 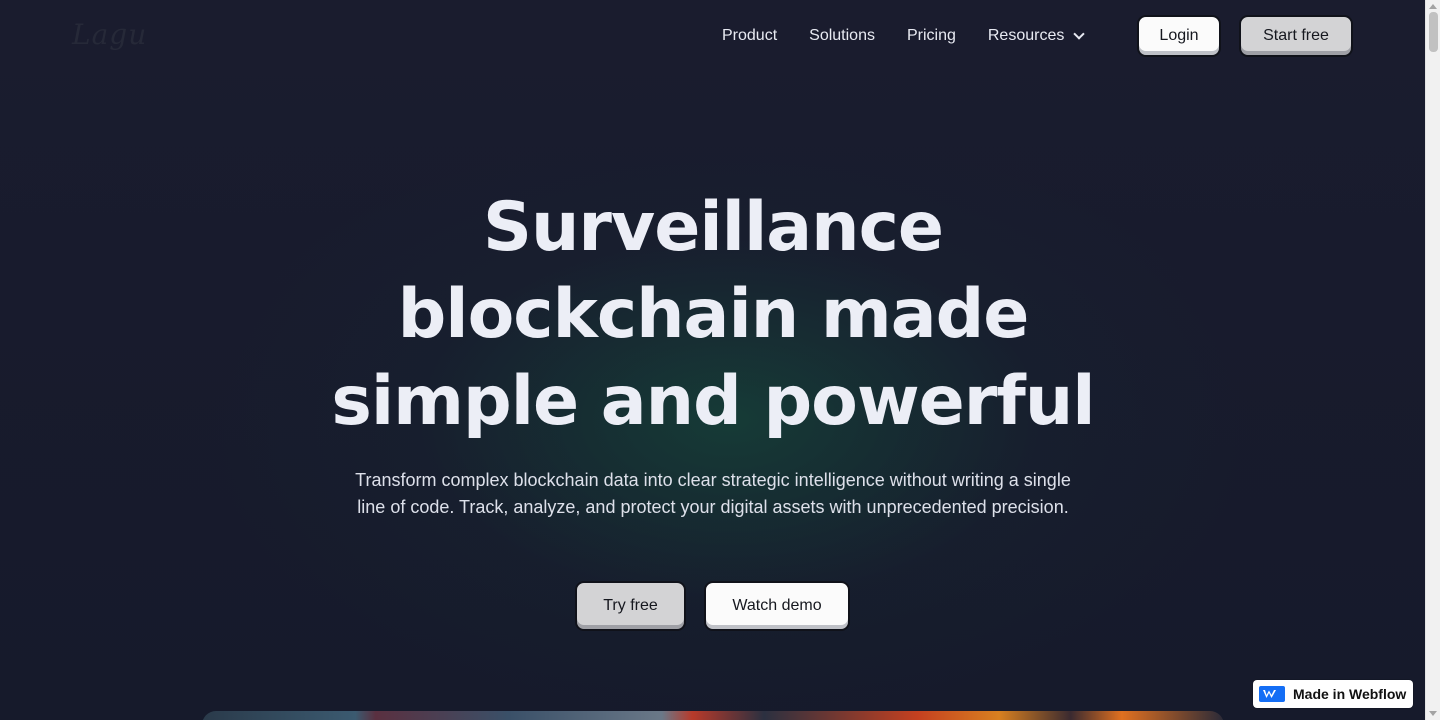 I want to click on start-free-button: Start free, so click(x=1296, y=36).